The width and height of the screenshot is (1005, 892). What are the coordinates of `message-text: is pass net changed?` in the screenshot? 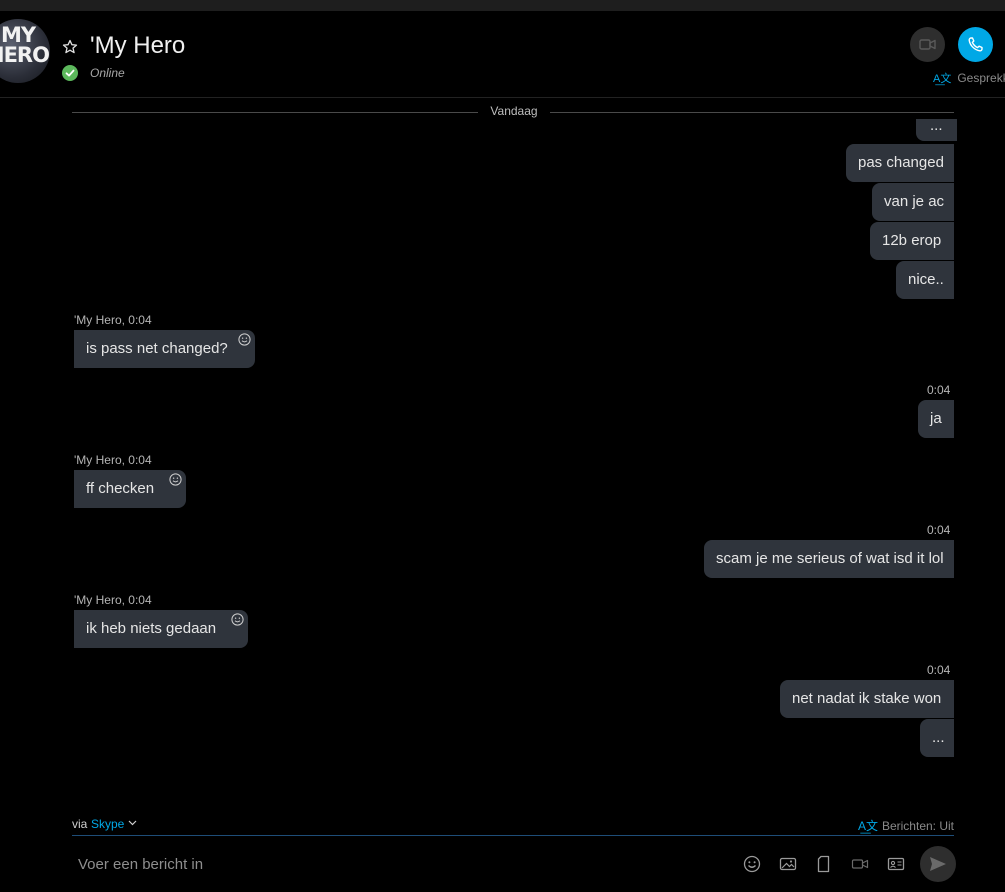 It's located at (157, 348).